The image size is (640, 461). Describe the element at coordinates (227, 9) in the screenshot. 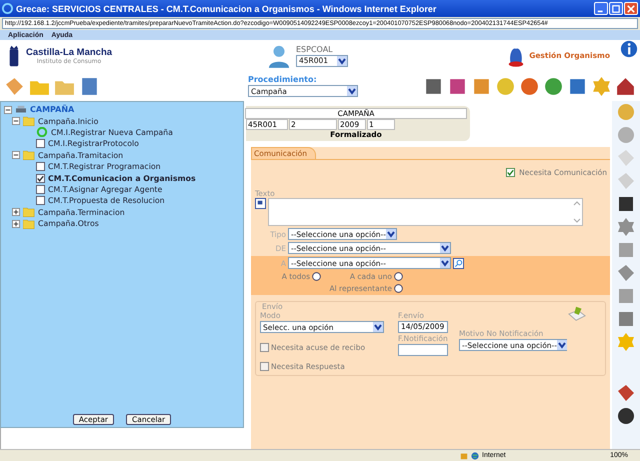

I see `window-title: Grecae: SERVICIOS CENTRALES - CM.T.Comunicacion a Organismos - Windows Internet Explorer` at that location.